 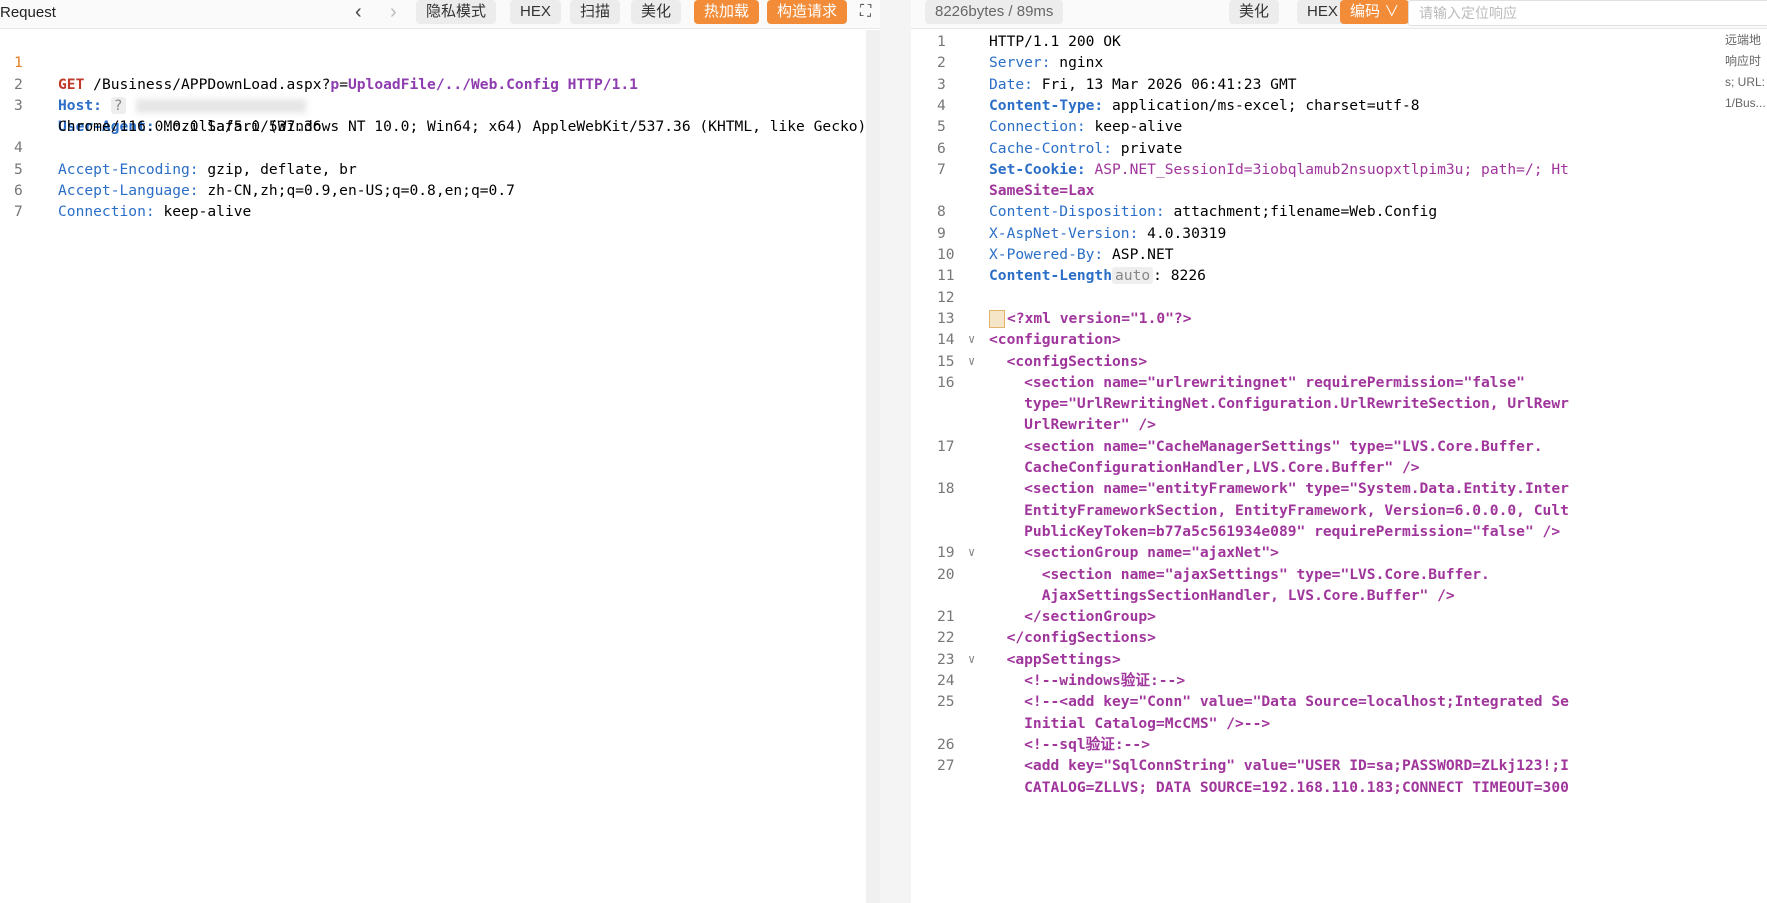 What do you see at coordinates (946, 382) in the screenshot?
I see `line-number: 16` at bounding box center [946, 382].